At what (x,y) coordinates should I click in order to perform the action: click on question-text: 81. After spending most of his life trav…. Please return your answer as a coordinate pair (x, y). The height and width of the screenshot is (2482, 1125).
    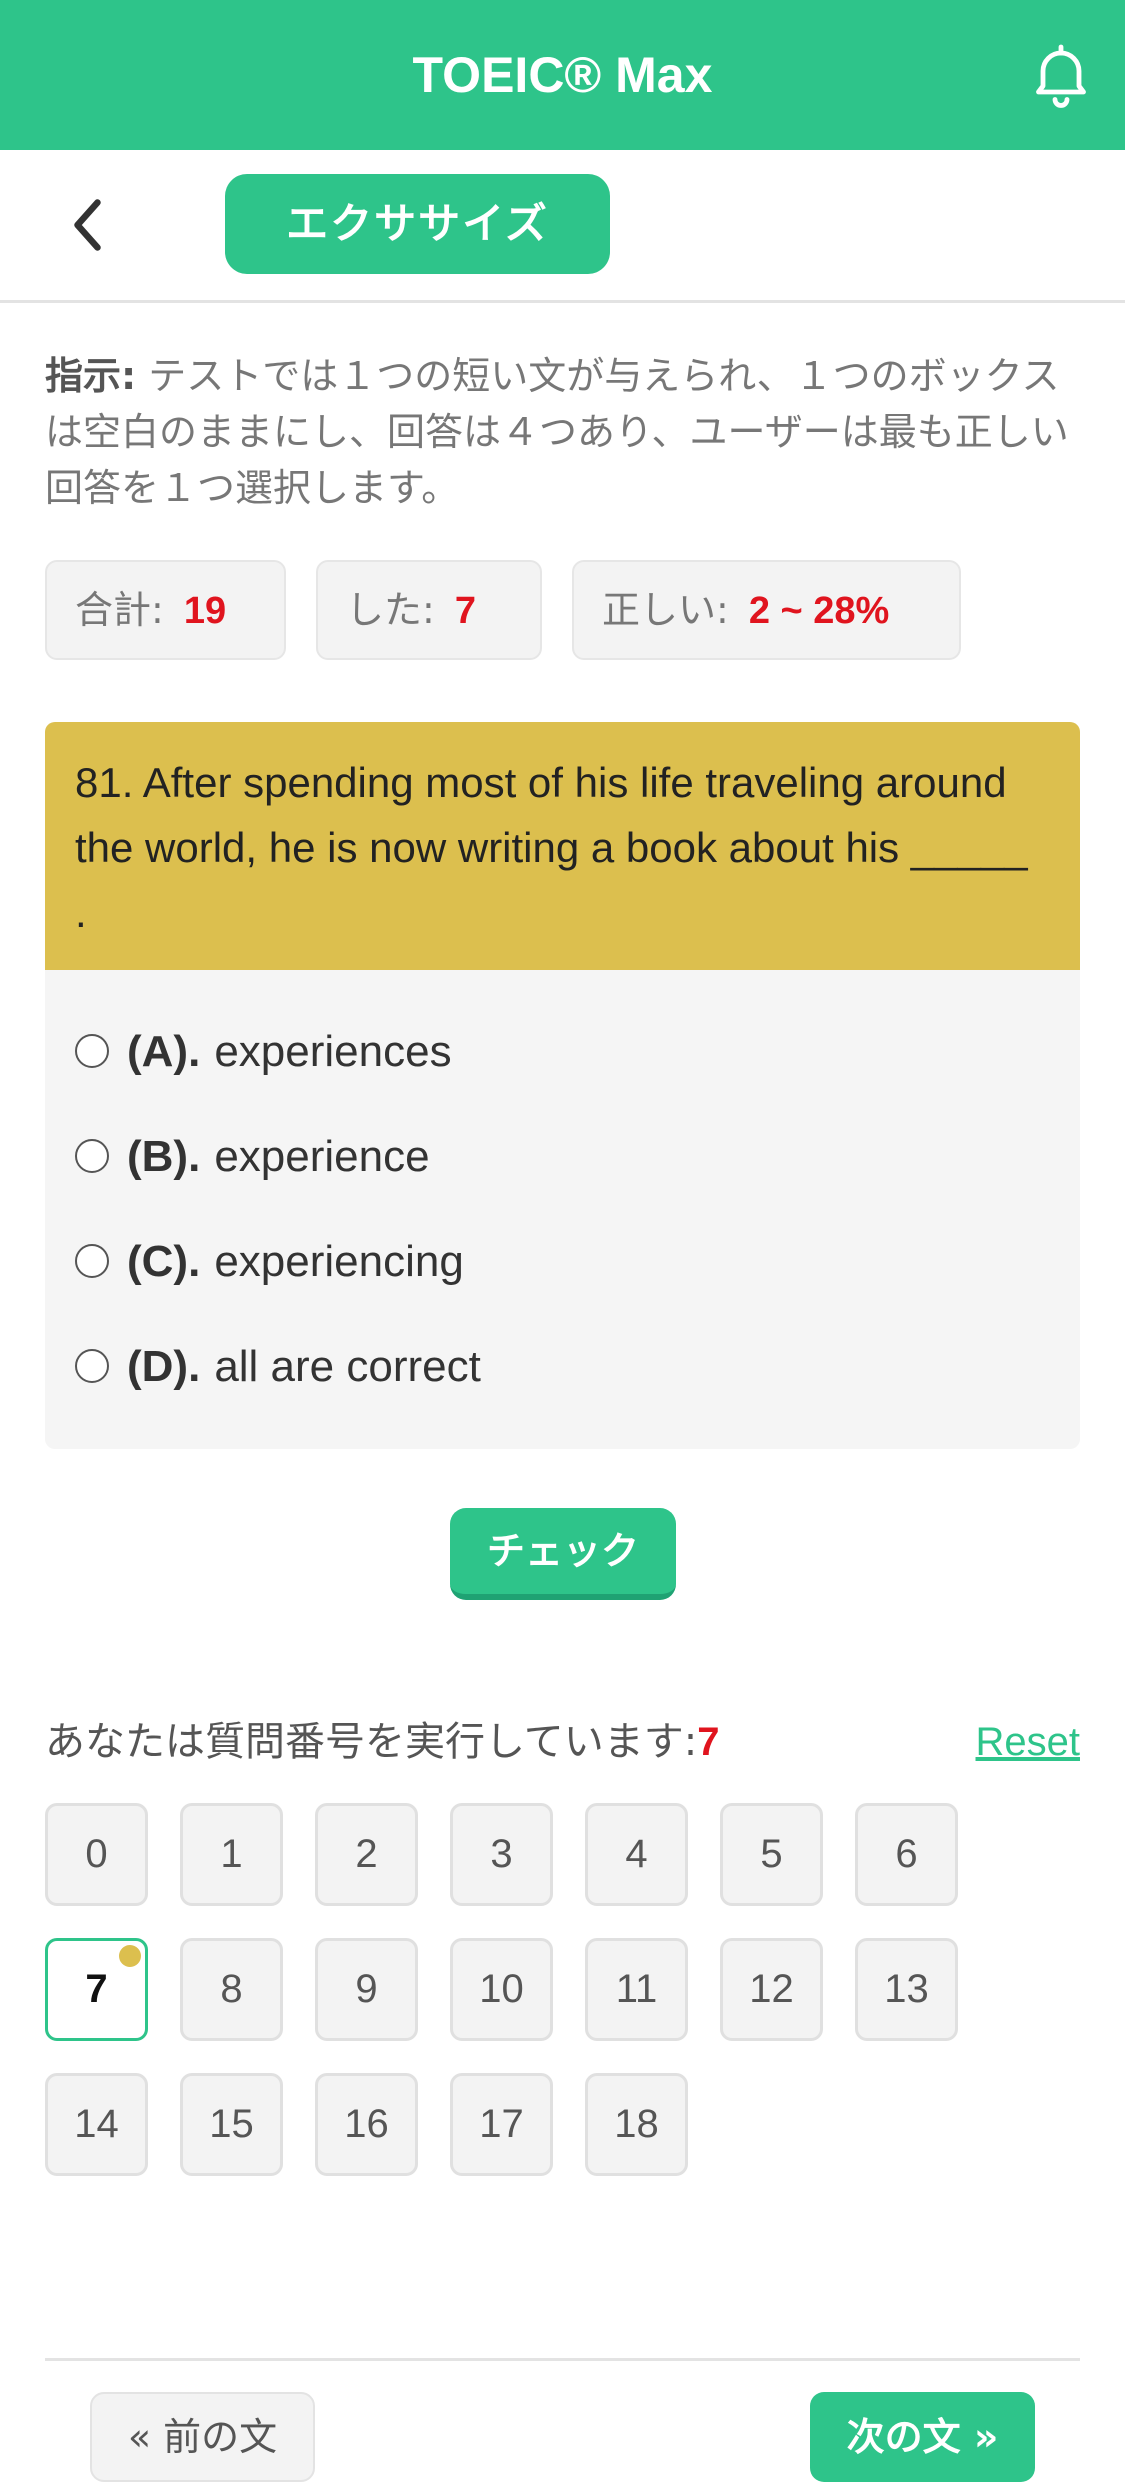
    Looking at the image, I should click on (562, 846).